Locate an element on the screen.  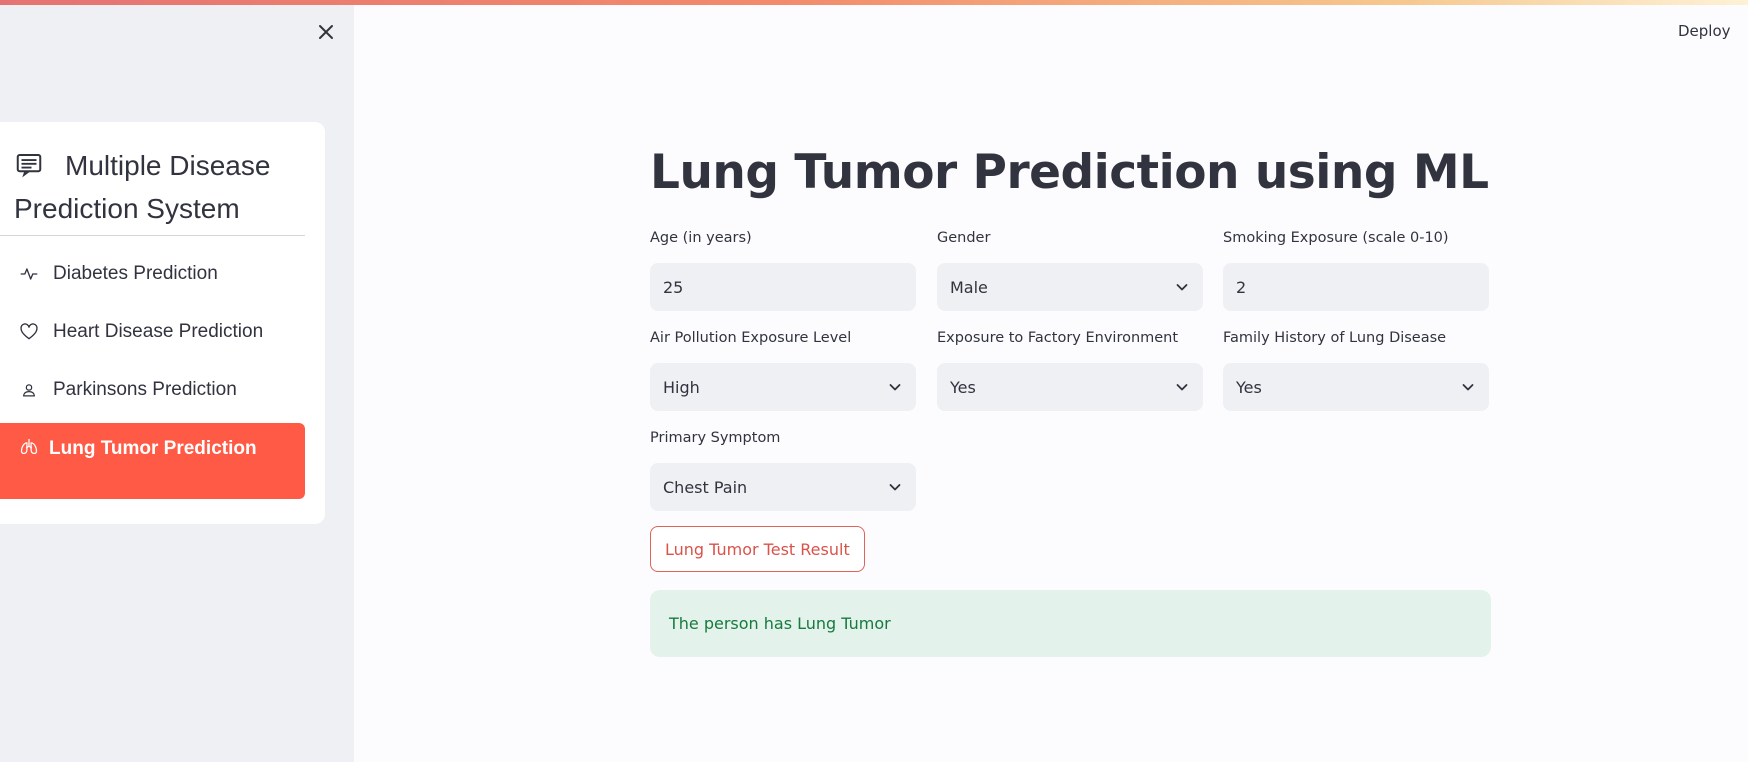
sidebar-item-label: Parkinsons Prediction is located at coordinates (145, 389).